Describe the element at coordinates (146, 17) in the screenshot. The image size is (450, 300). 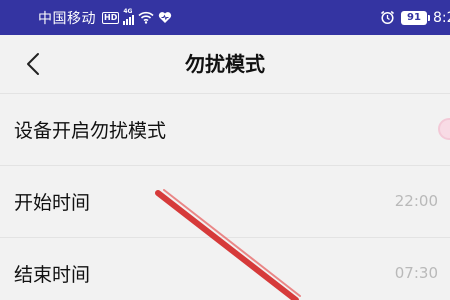
I see `wifi-icon` at that location.